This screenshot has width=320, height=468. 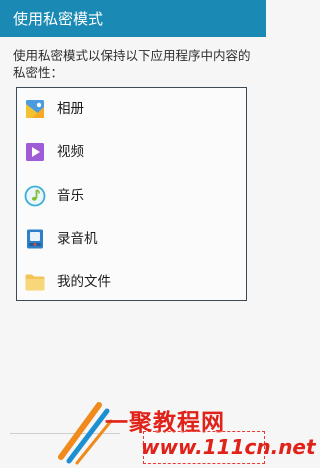 I want to click on list-item-label: 相册, so click(x=70, y=109).